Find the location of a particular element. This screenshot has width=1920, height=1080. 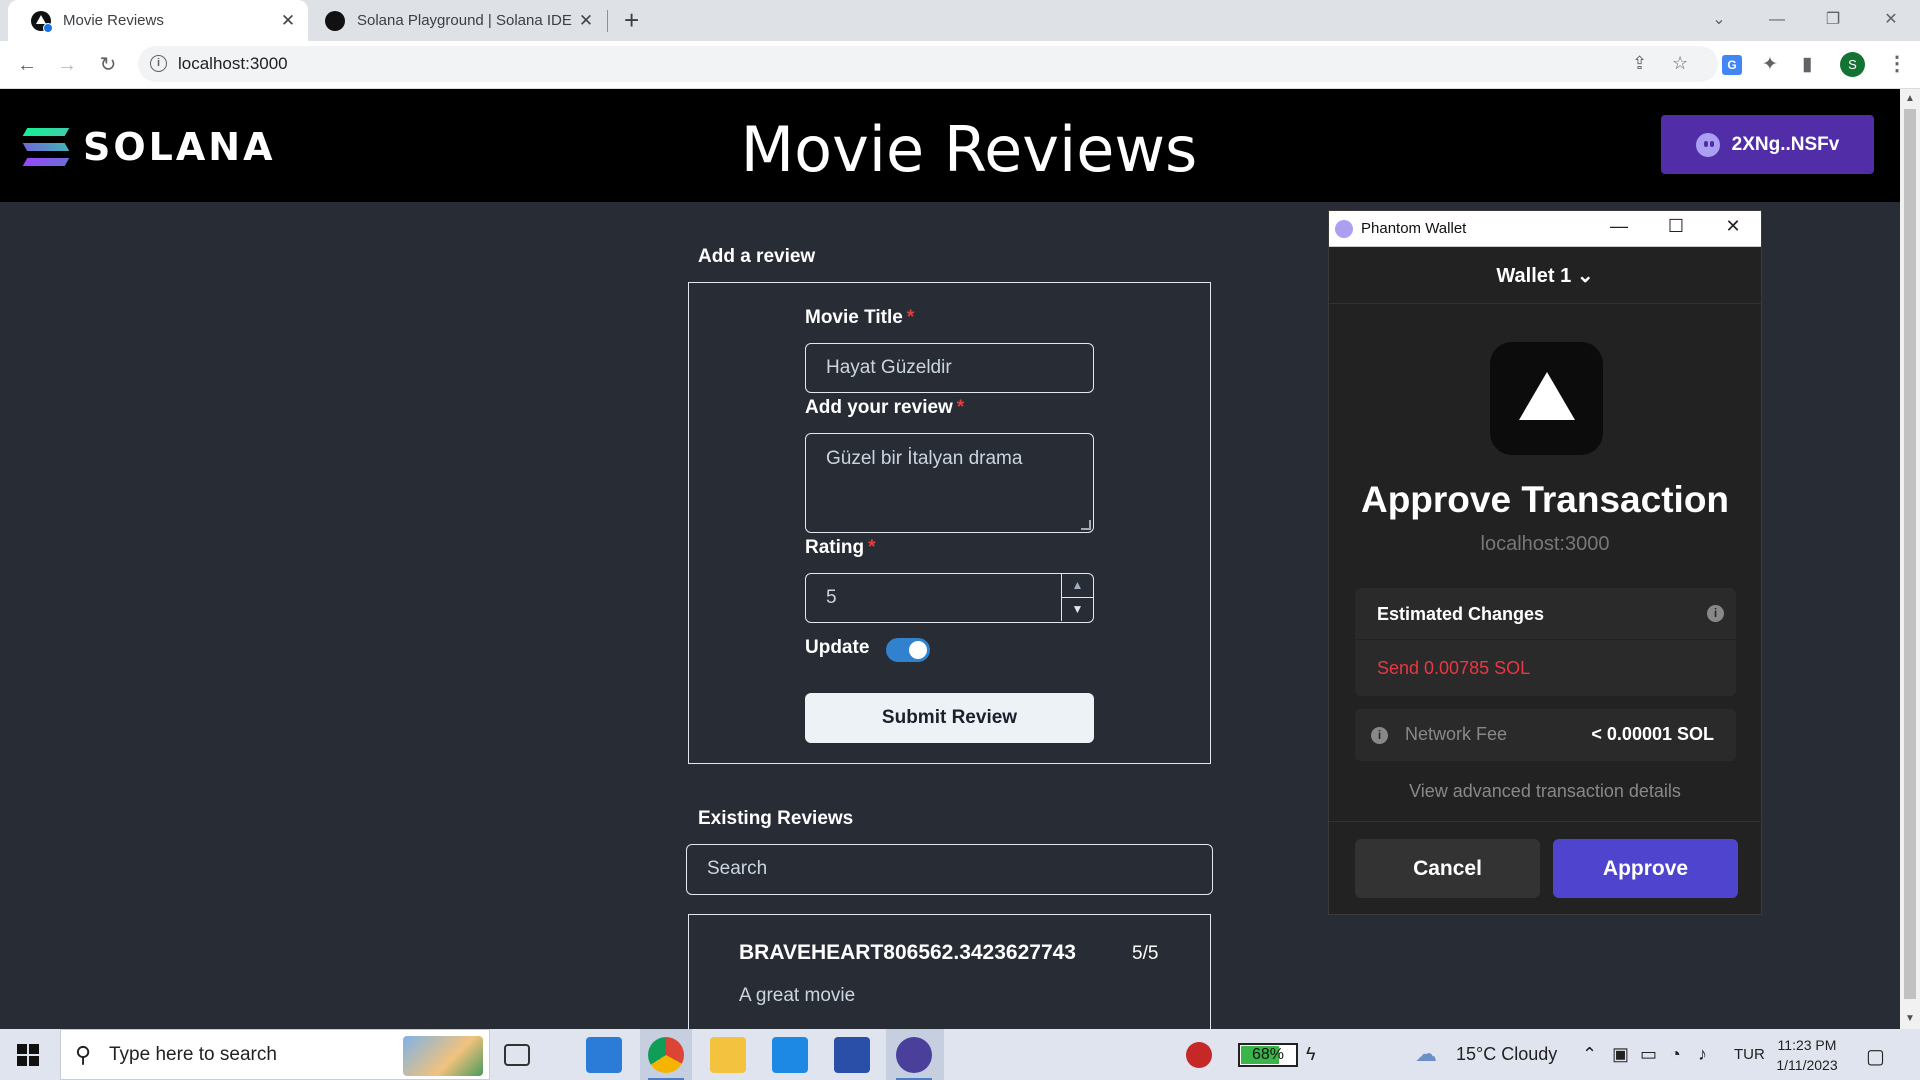

tab-search-chevron-icon: ⌄ is located at coordinates (1719, 20).